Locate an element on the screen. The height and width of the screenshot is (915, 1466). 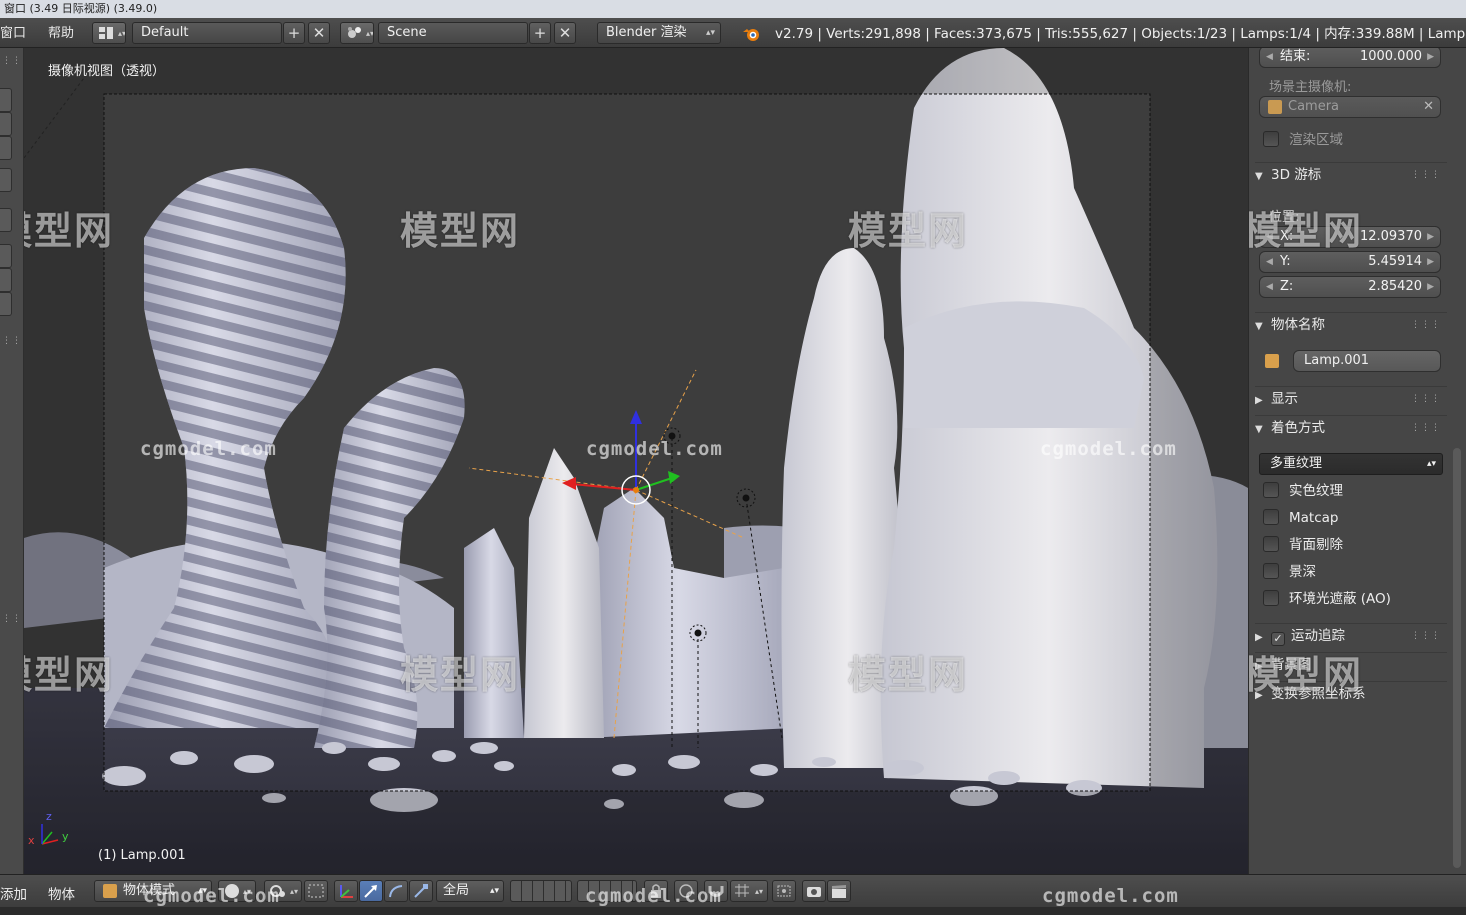
remove-scene-icon: ✕ is located at coordinates (565, 33).